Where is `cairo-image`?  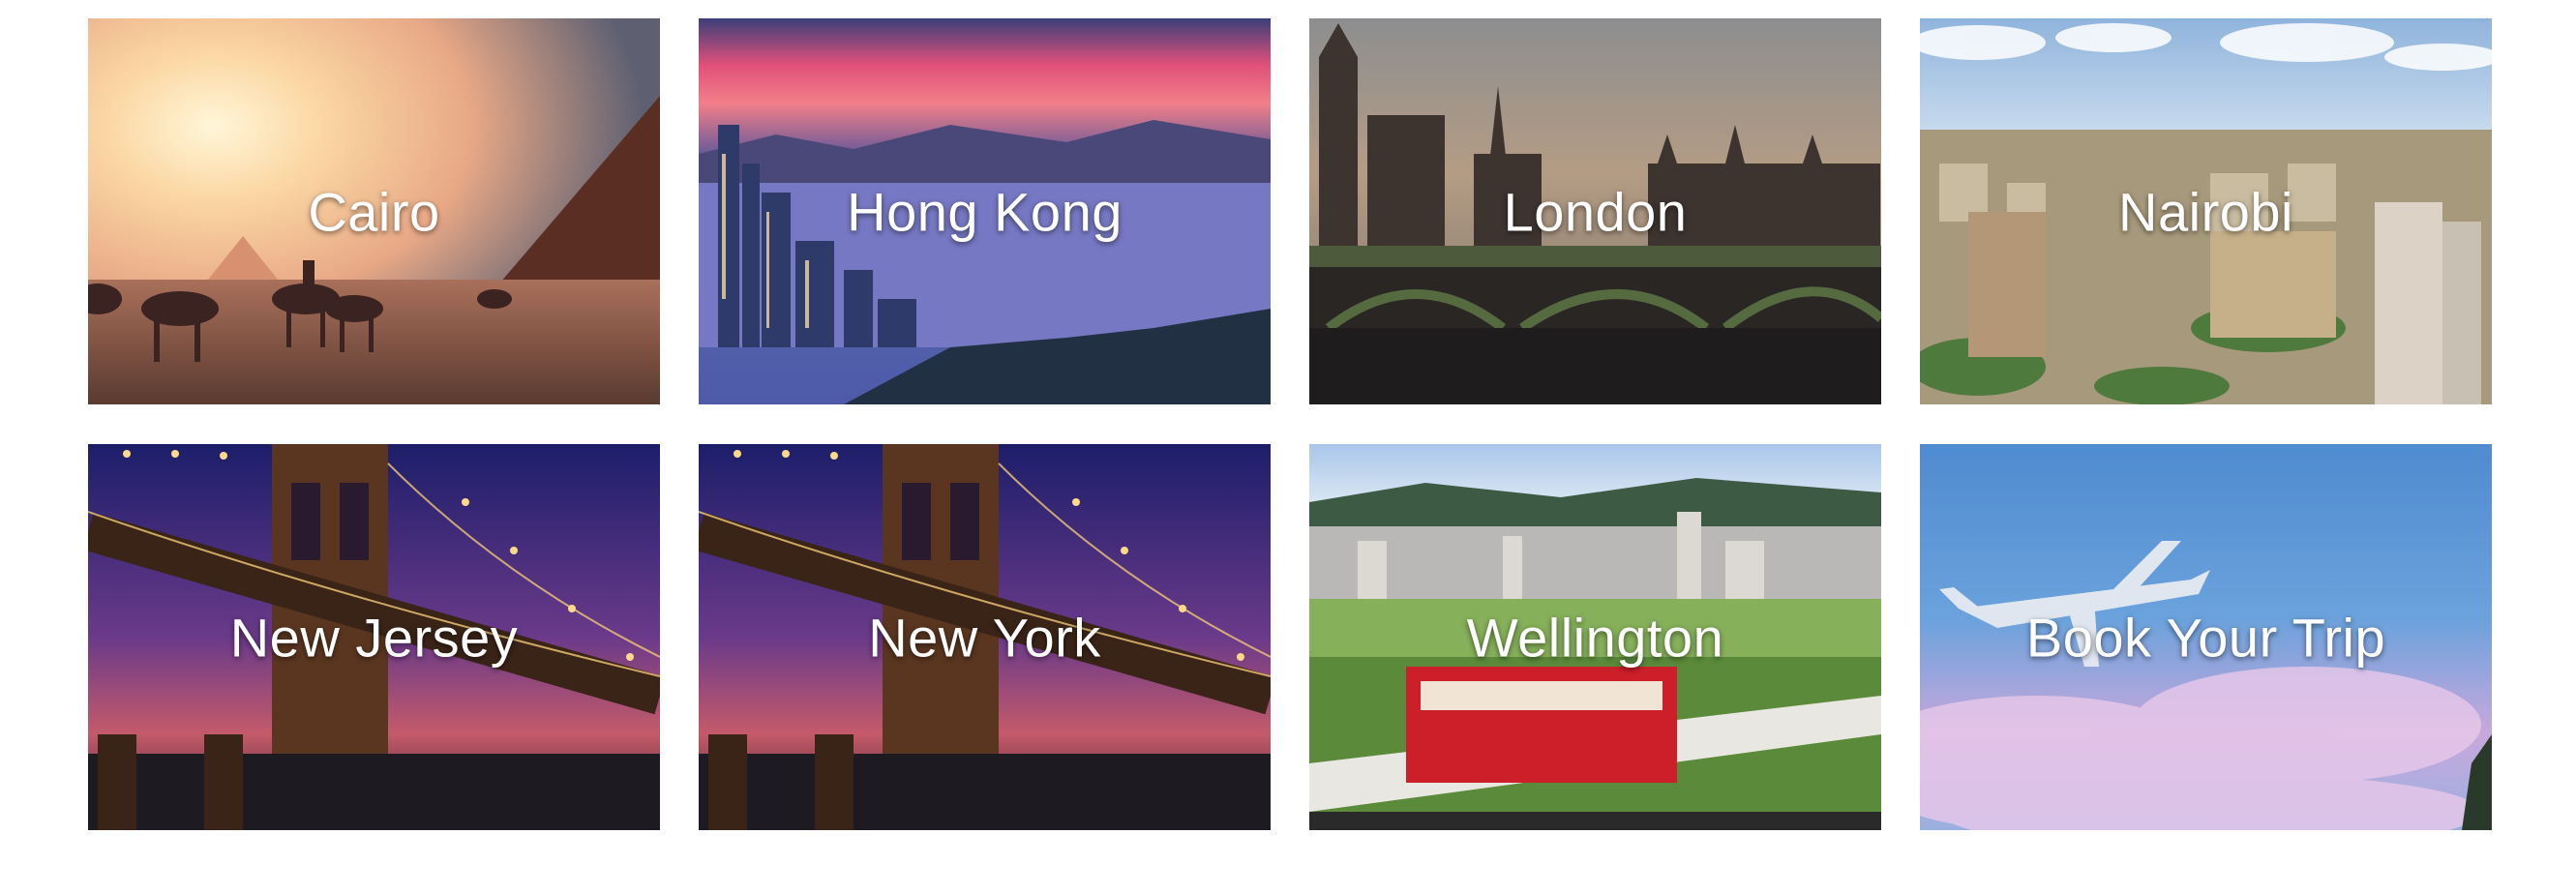 cairo-image is located at coordinates (374, 211).